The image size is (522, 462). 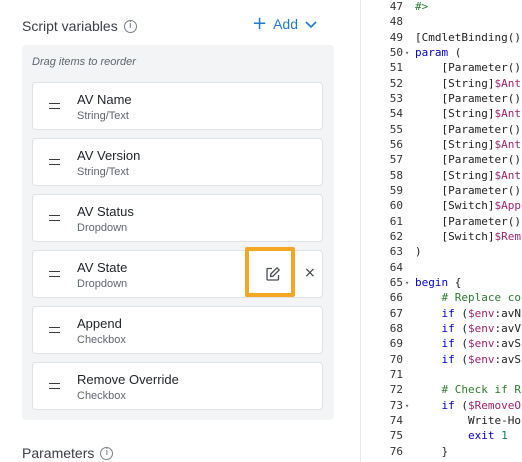 I want to click on code-line: 72 # Check if R, so click(x=441, y=390).